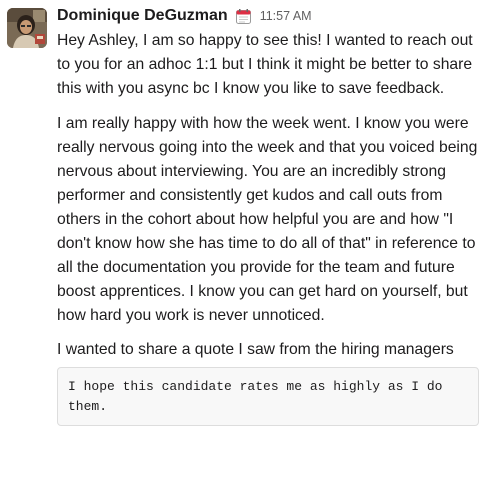 This screenshot has width=494, height=483. Describe the element at coordinates (243, 16) in the screenshot. I see `calendar-icon` at that location.